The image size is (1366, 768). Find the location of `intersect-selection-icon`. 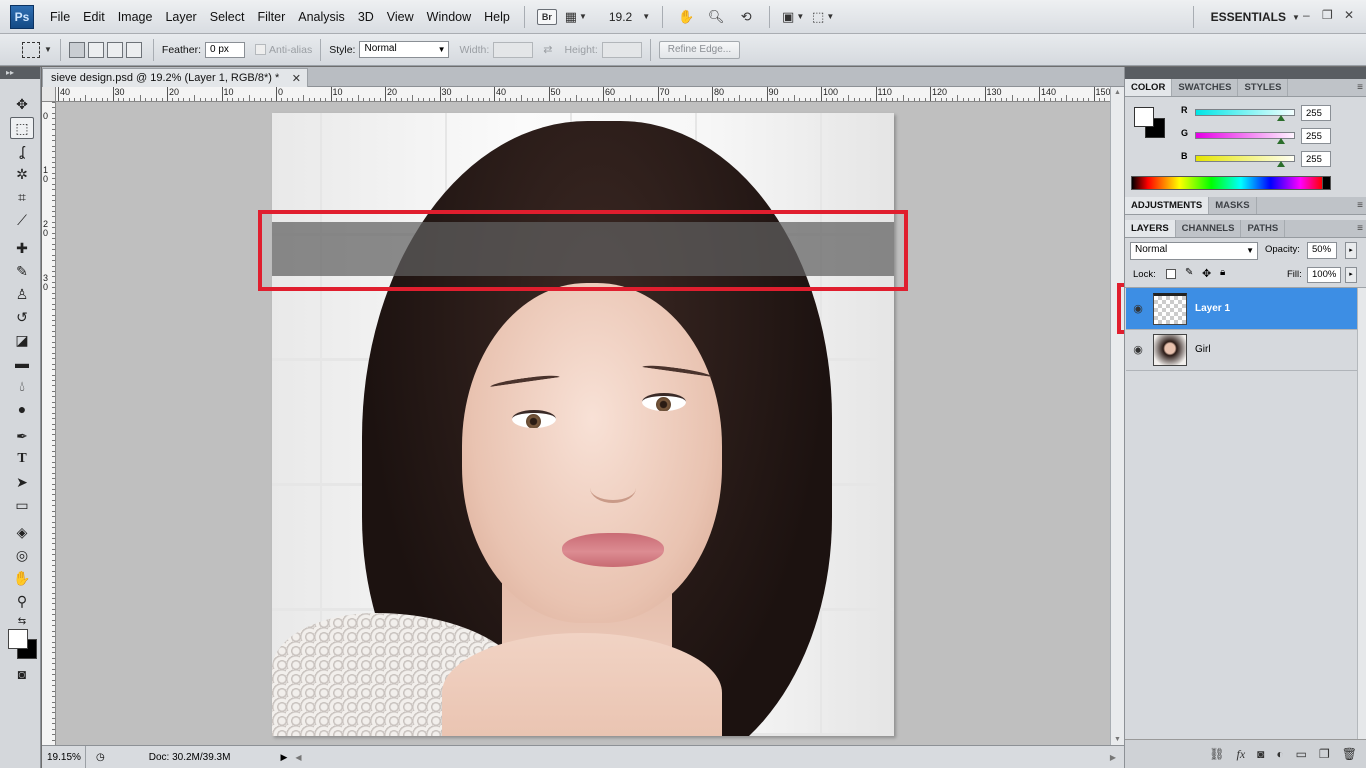

intersect-selection-icon is located at coordinates (133, 49).